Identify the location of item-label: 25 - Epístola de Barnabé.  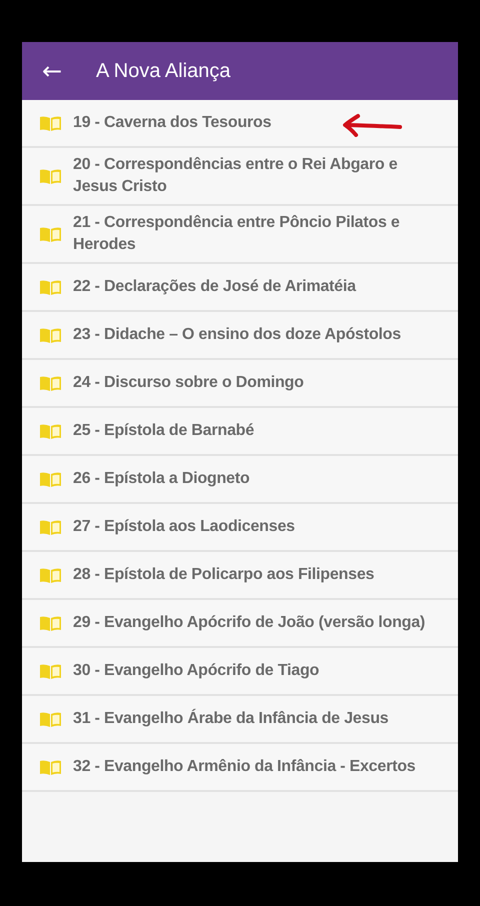
(163, 431).